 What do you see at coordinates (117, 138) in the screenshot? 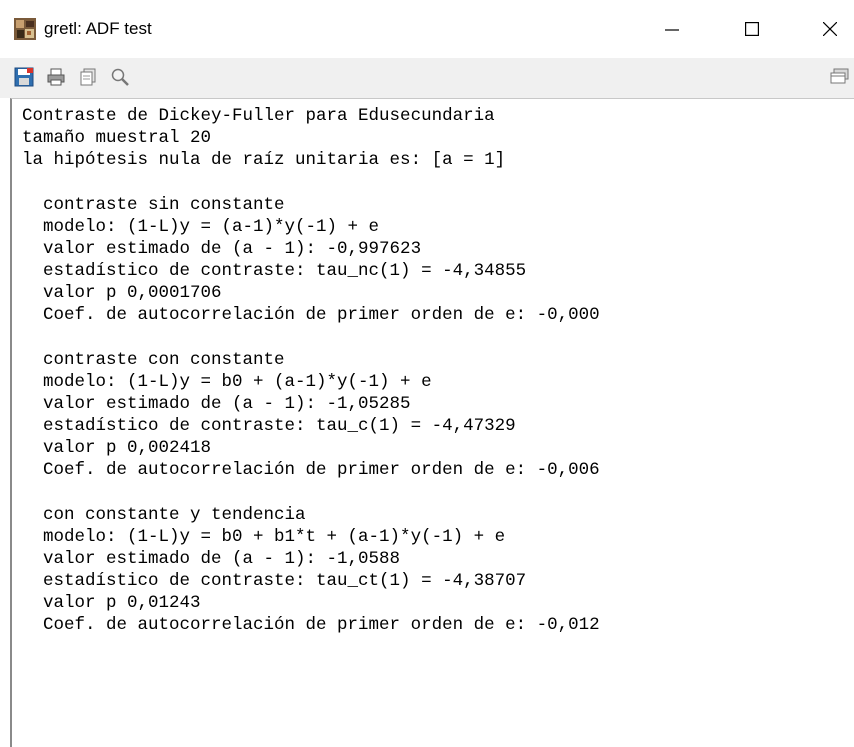
I see `output-line: tamaño muestral 20` at bounding box center [117, 138].